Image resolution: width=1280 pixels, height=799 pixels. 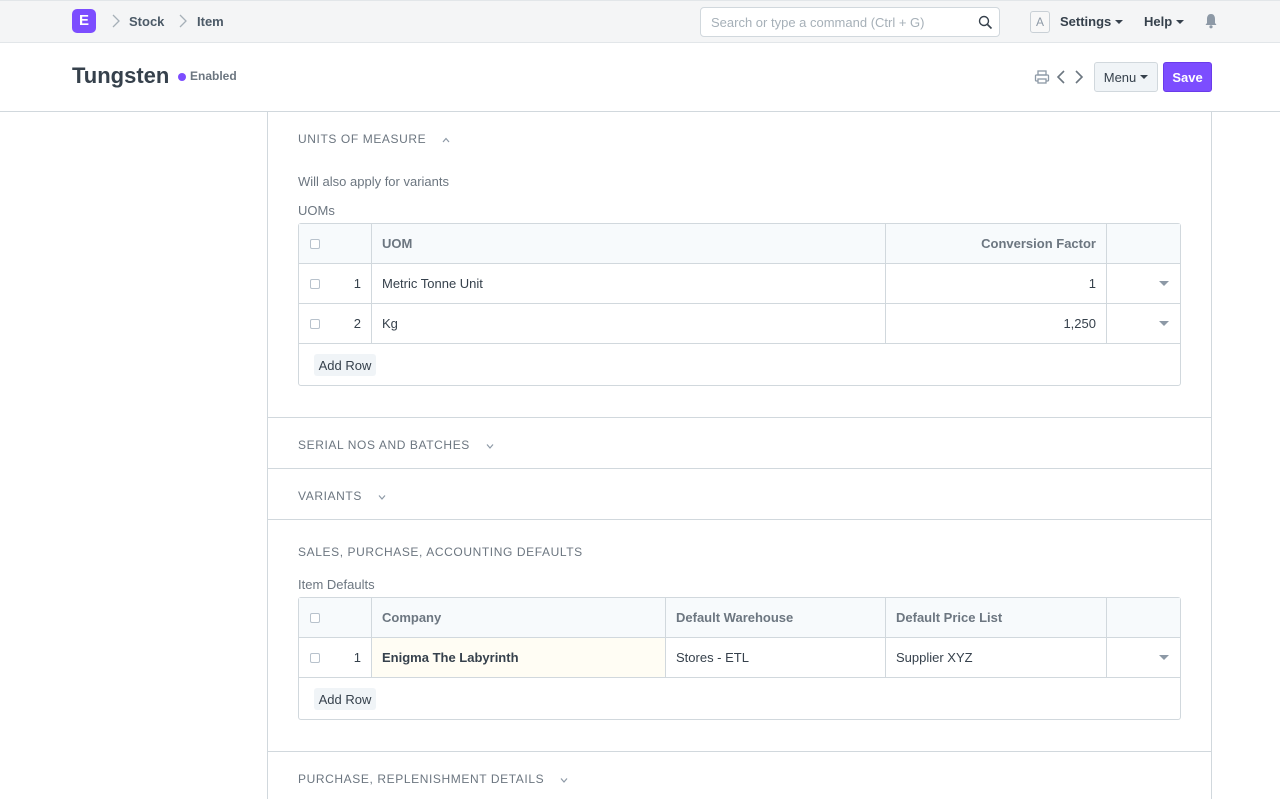 I want to click on page-head: Tungsten Enabled Menu Save, so click(x=640, y=77).